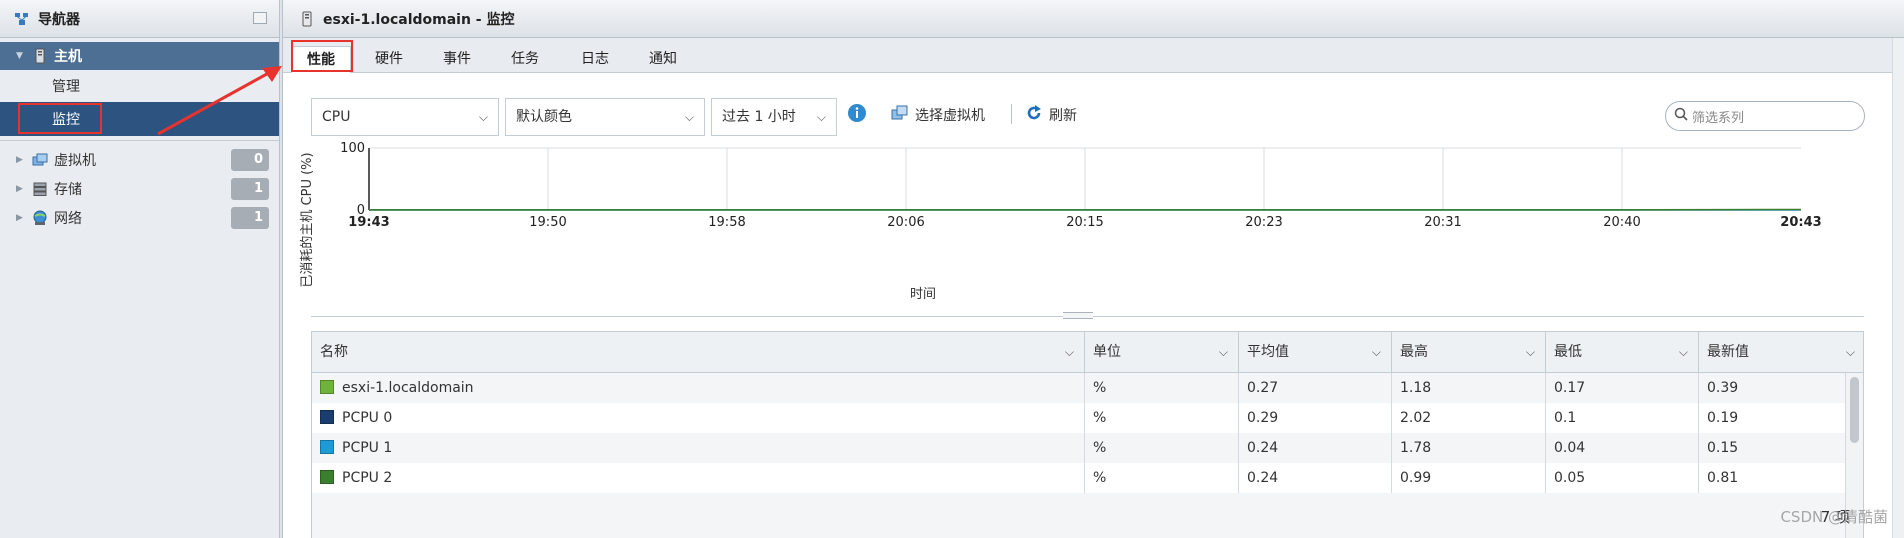 This screenshot has height=538, width=1904. I want to click on highlight-box-monitor, so click(60, 118).